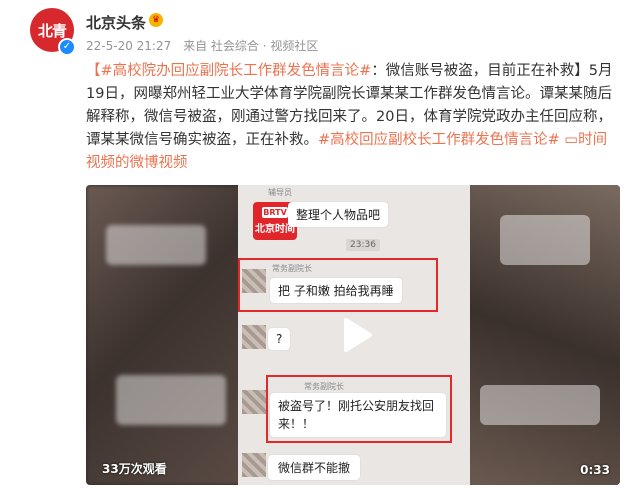 This screenshot has width=634, height=501. Describe the element at coordinates (250, 46) in the screenshot. I see `post-source: 来自 社会综合 · 视频社区` at that location.